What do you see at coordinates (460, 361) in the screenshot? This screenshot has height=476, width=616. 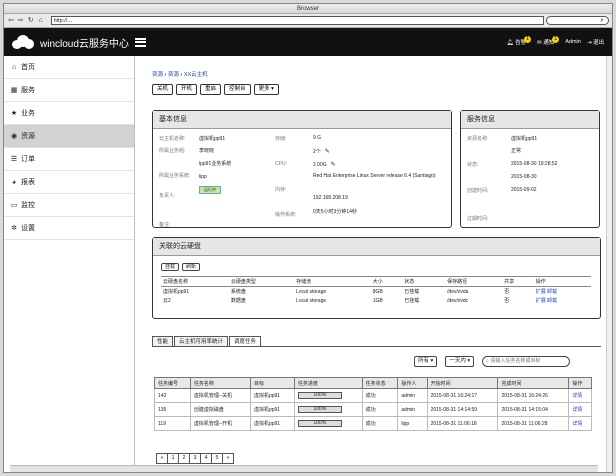 I see `period-select: 一天内 ▾` at bounding box center [460, 361].